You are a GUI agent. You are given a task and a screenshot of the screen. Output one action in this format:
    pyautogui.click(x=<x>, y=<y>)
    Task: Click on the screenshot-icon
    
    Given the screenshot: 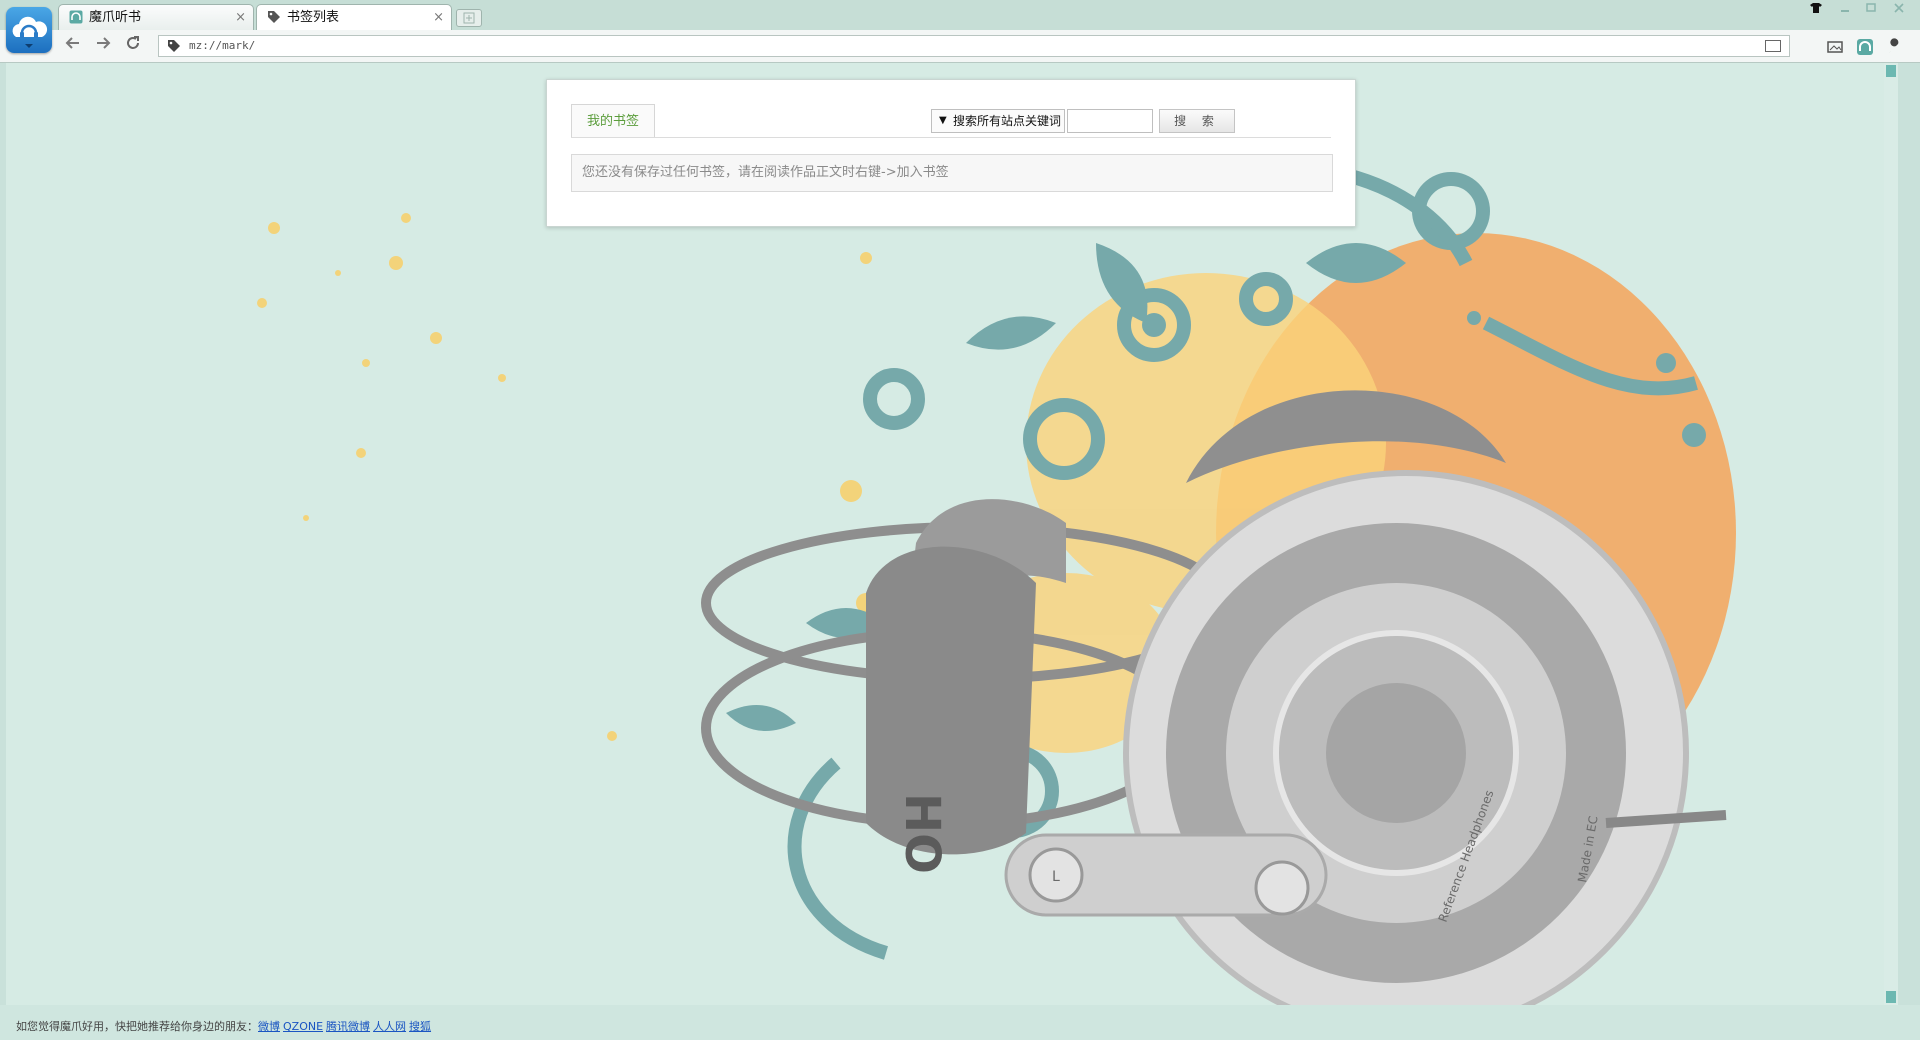 What is the action you would take?
    pyautogui.click(x=1835, y=47)
    